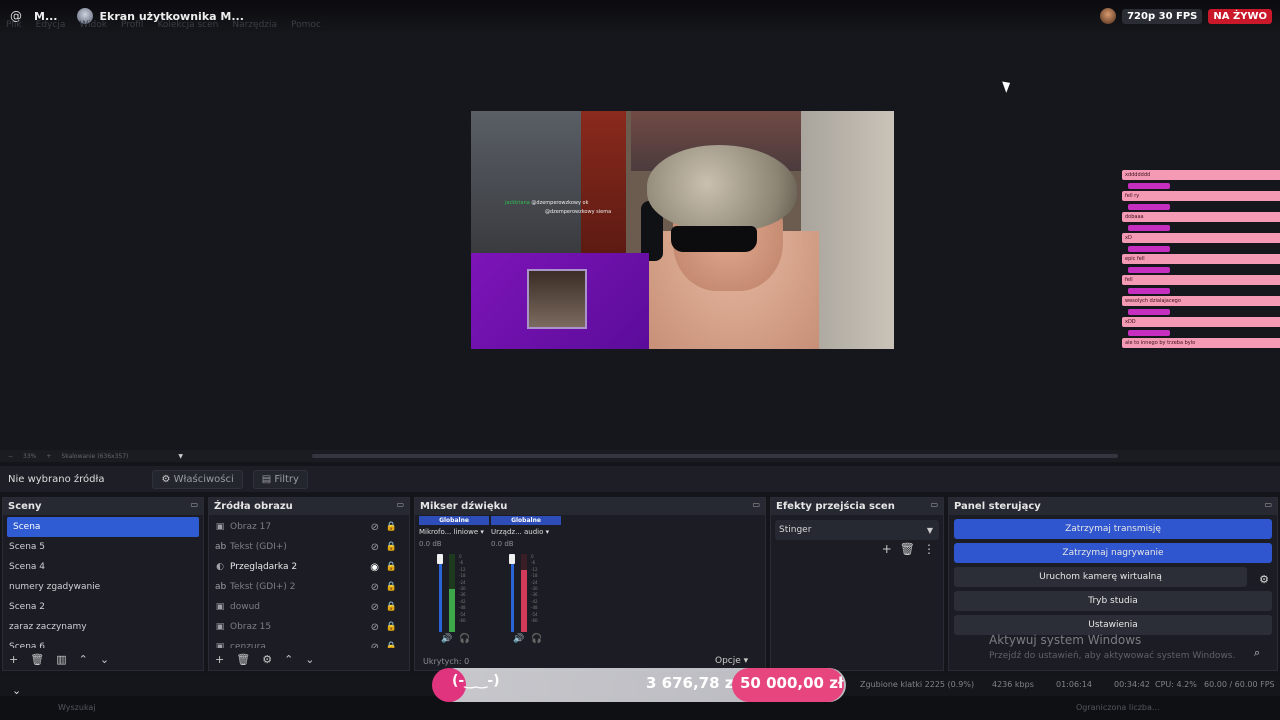  Describe the element at coordinates (187, 26) in the screenshot. I see `menu-scene-collection: Kolekcja scen` at that location.